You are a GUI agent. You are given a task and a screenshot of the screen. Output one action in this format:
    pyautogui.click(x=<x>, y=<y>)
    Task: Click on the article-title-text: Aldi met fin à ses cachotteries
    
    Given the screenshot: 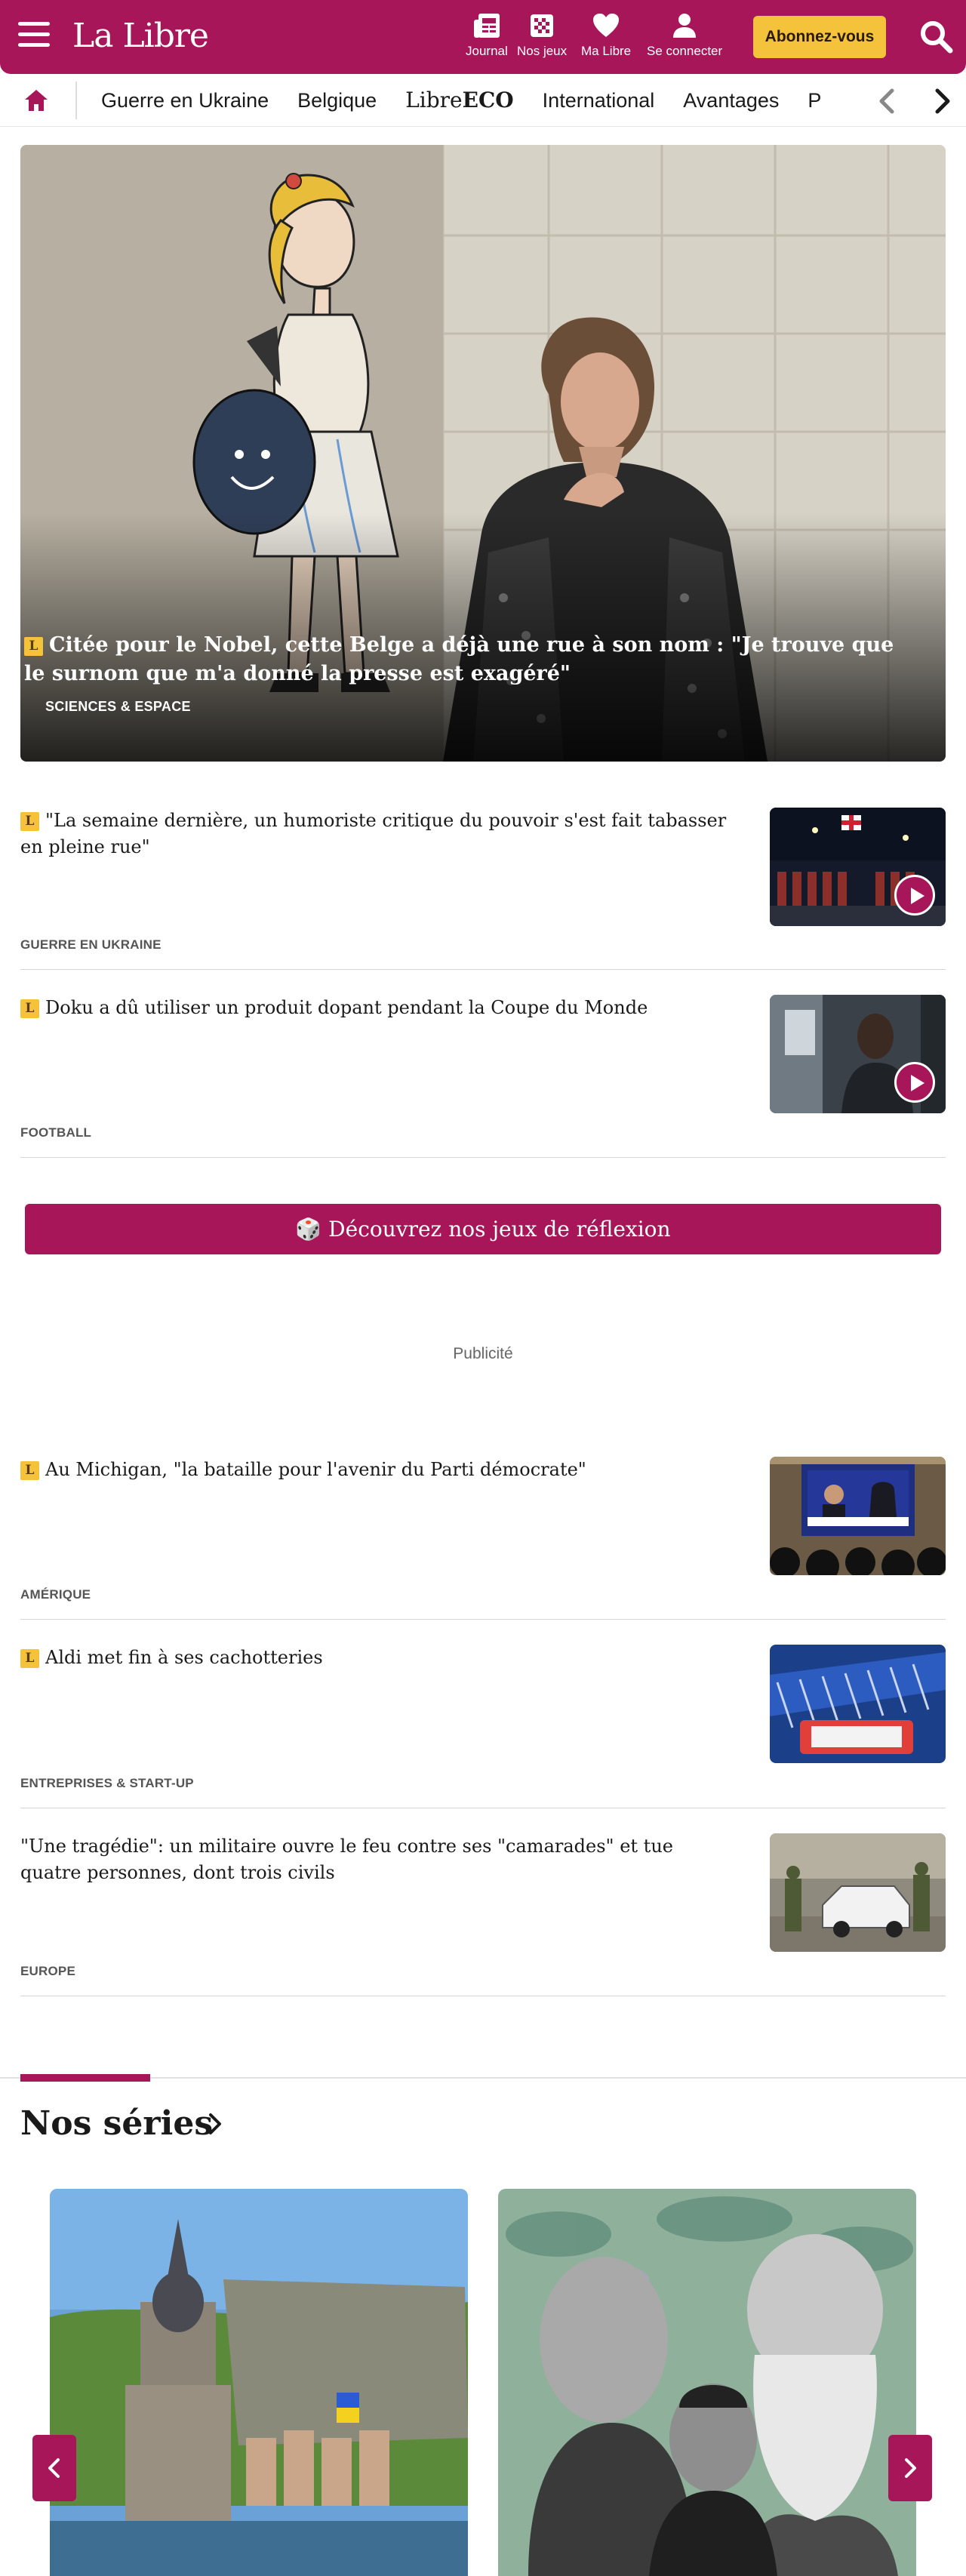 What is the action you would take?
    pyautogui.click(x=184, y=1657)
    